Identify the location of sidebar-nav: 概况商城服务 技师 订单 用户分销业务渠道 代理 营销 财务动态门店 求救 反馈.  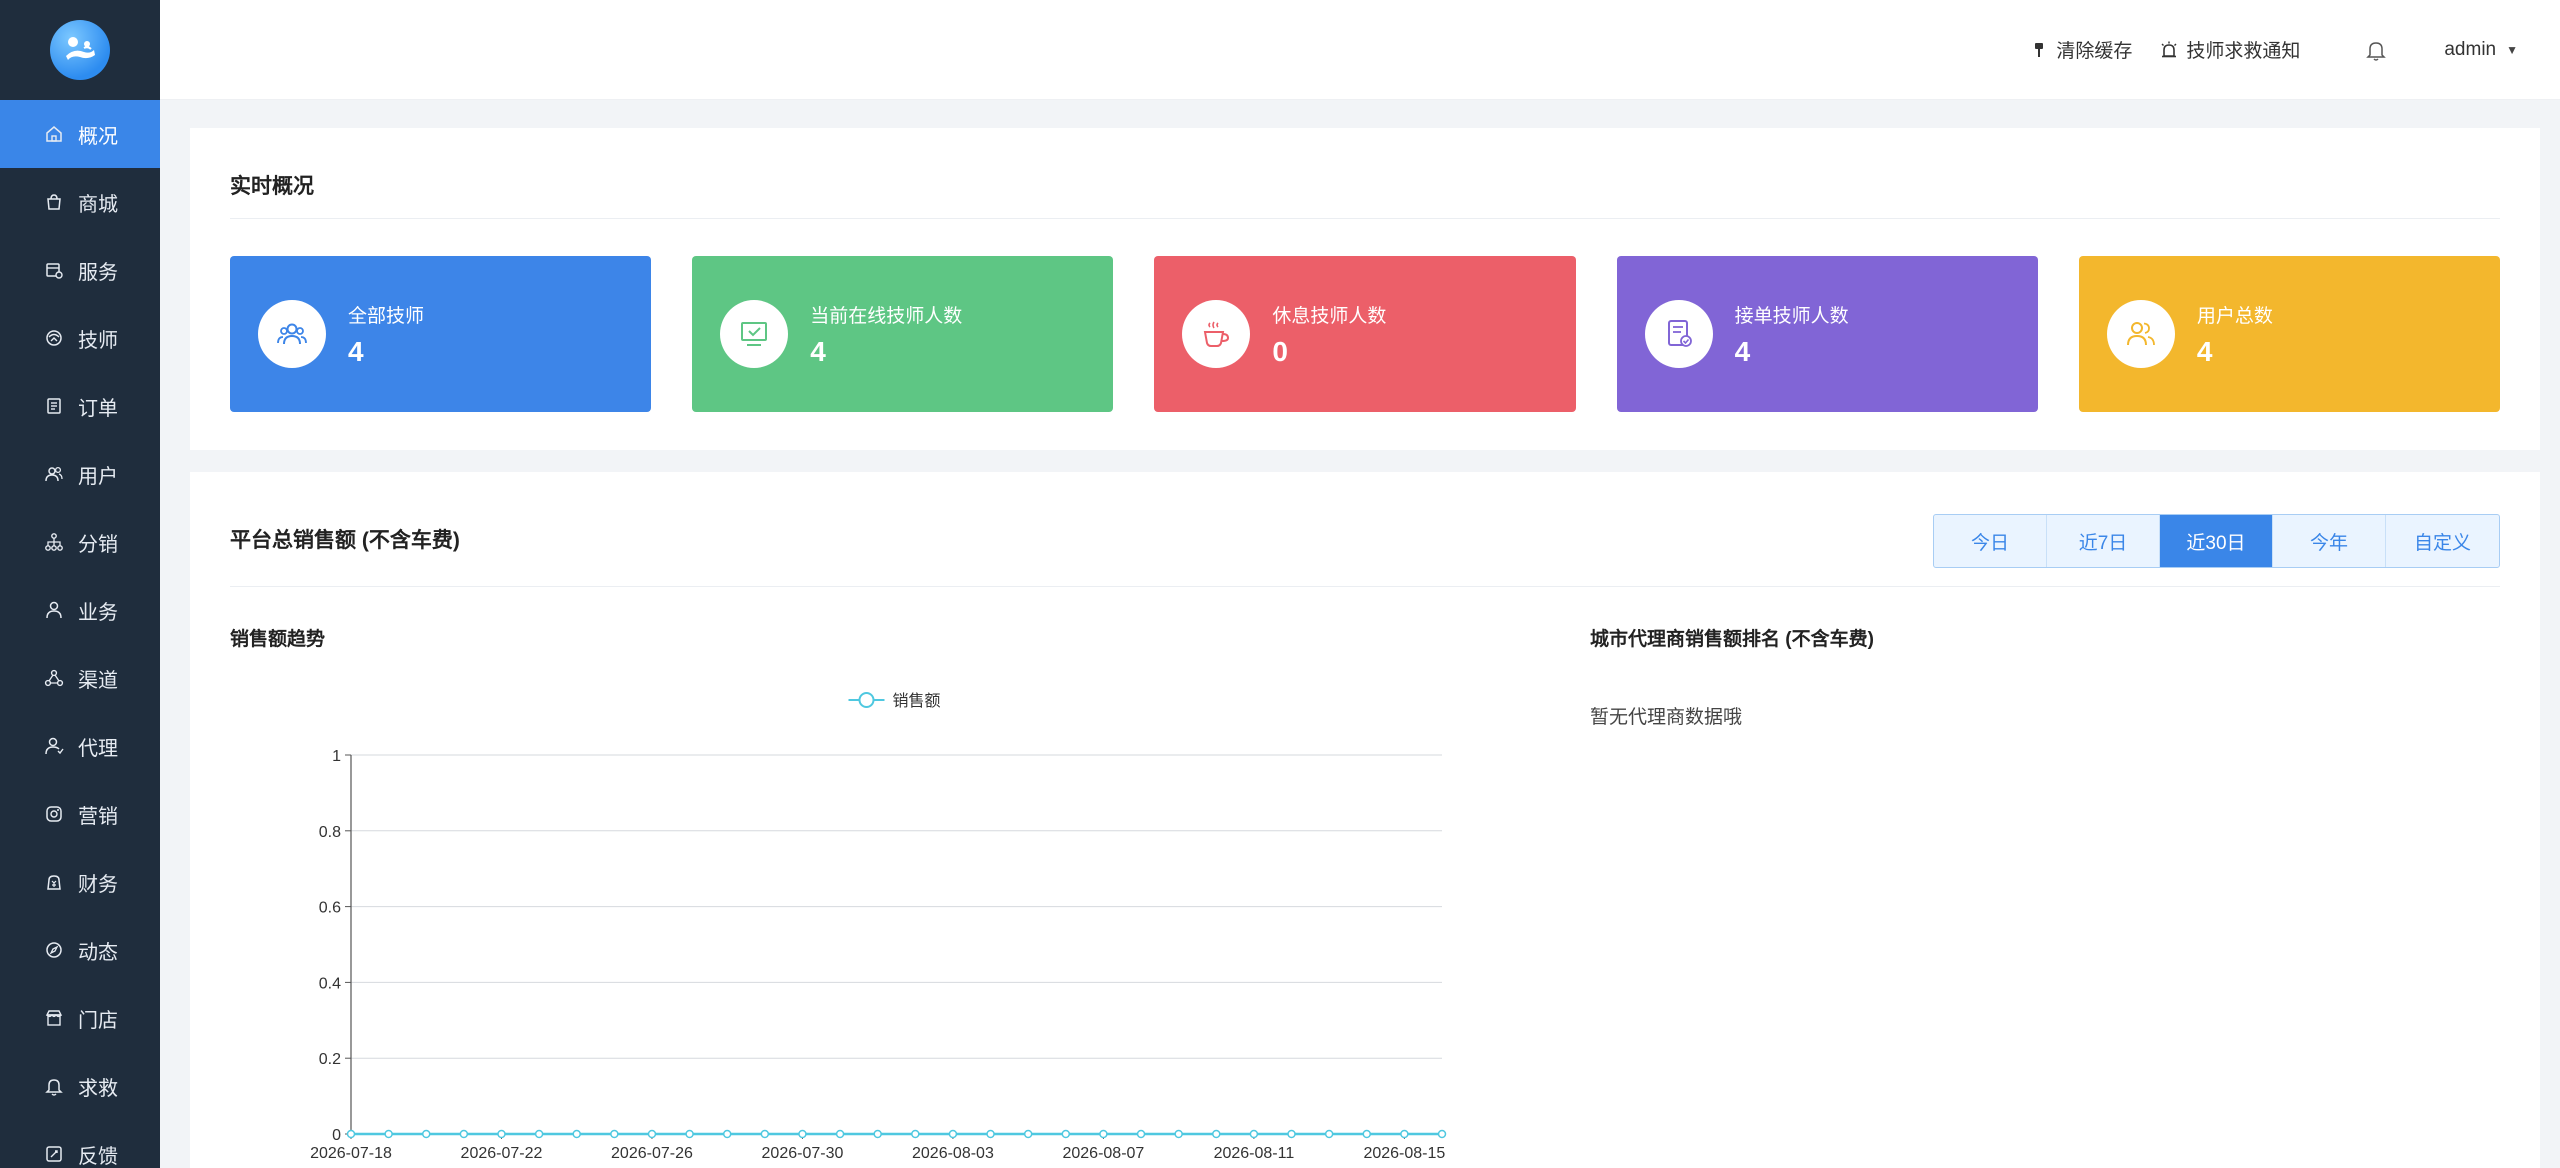
(80, 634).